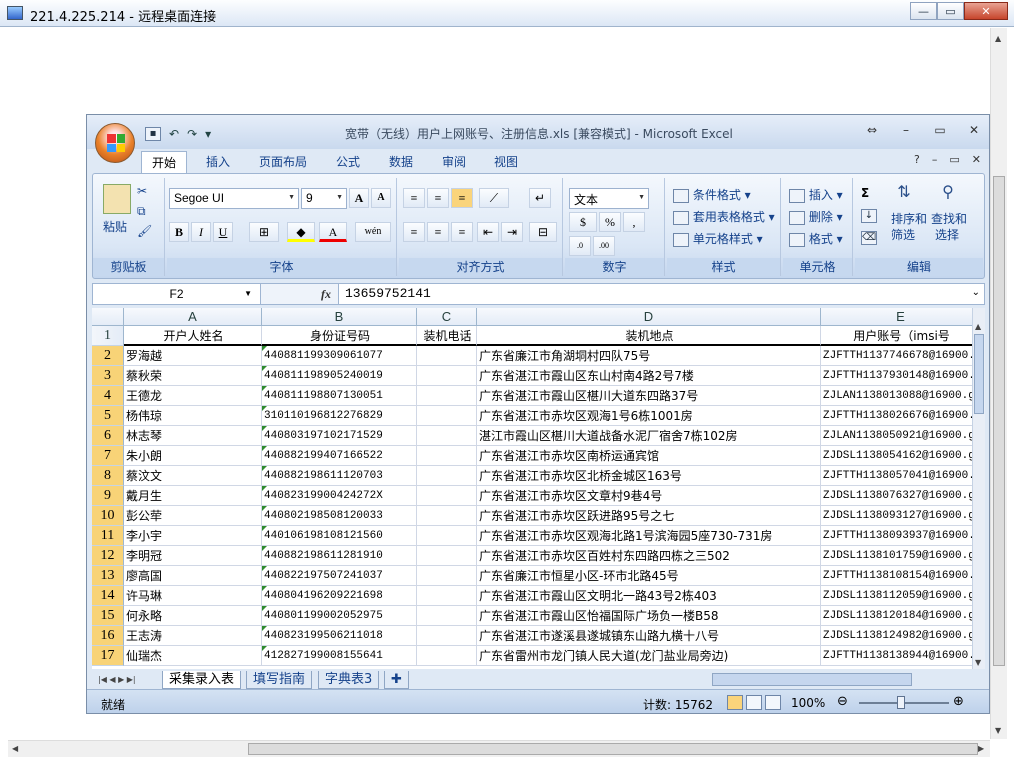 This screenshot has height=766, width=1014. Describe the element at coordinates (339, 317) in the screenshot. I see `column-header: B` at that location.